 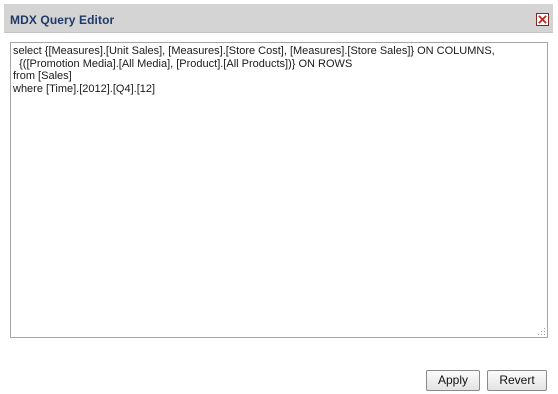 I want to click on close-icon, so click(x=542, y=19).